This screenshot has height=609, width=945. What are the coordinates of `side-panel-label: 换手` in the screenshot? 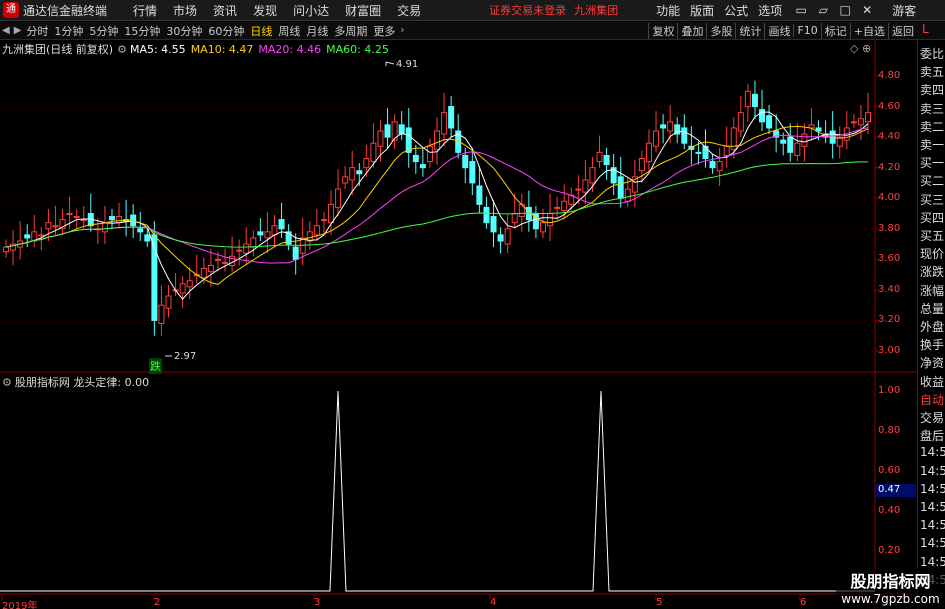 It's located at (932, 344).